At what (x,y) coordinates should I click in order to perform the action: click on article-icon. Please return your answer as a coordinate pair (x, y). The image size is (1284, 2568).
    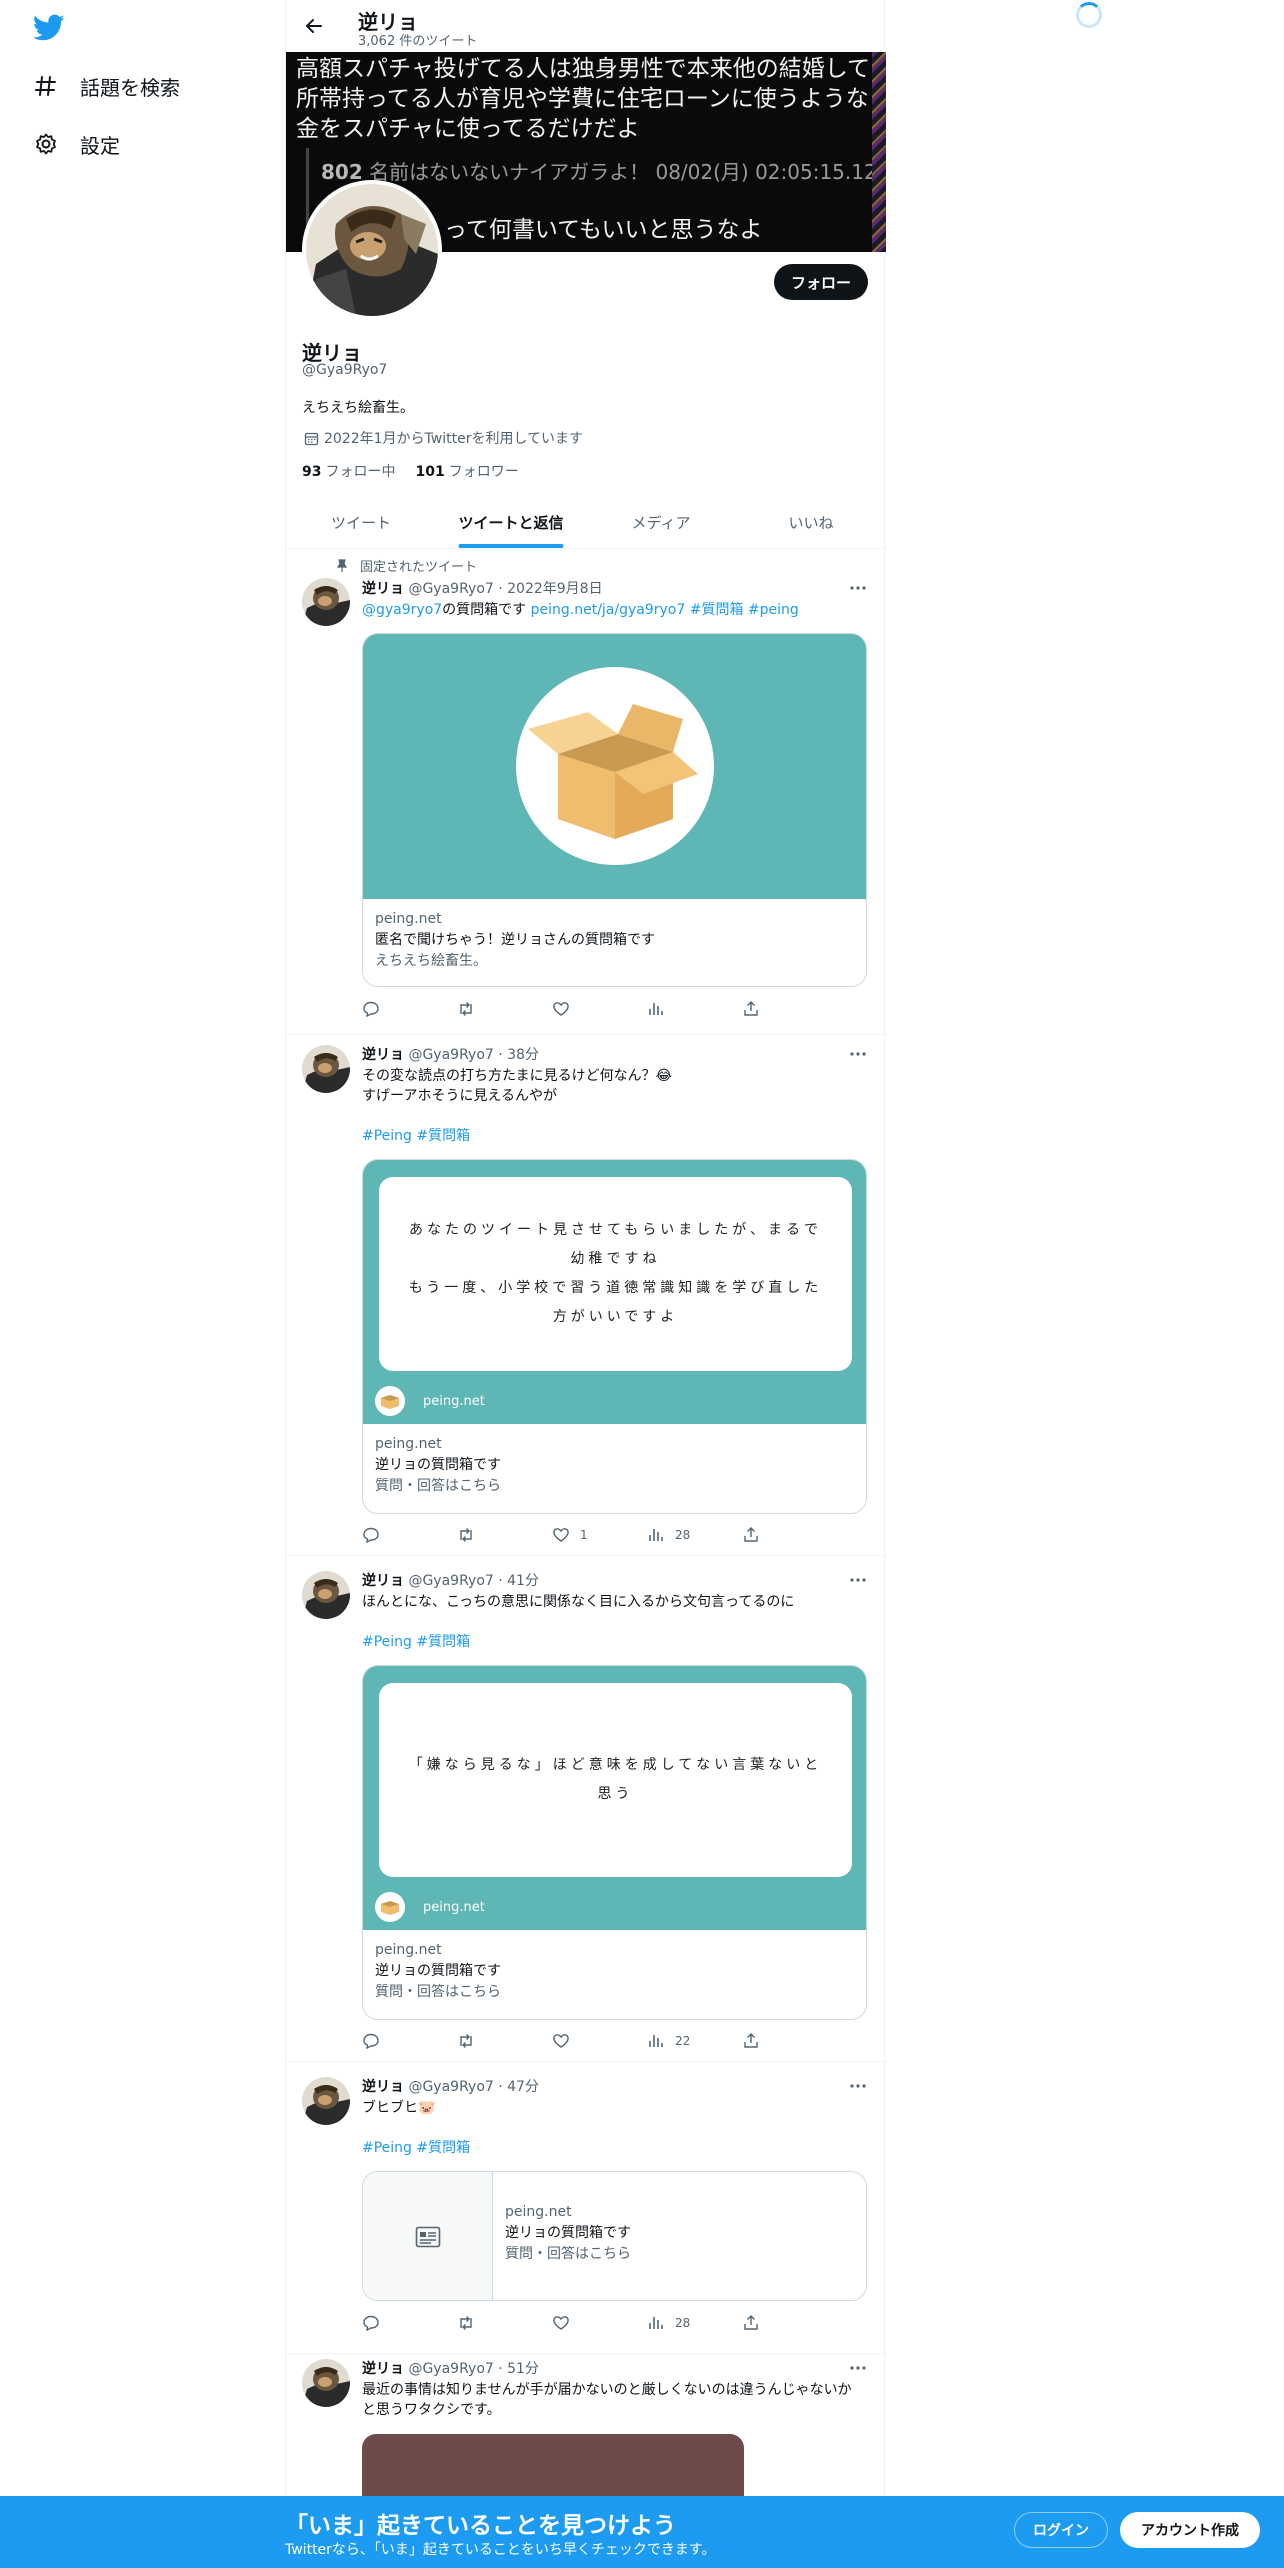
    Looking at the image, I should click on (427, 2237).